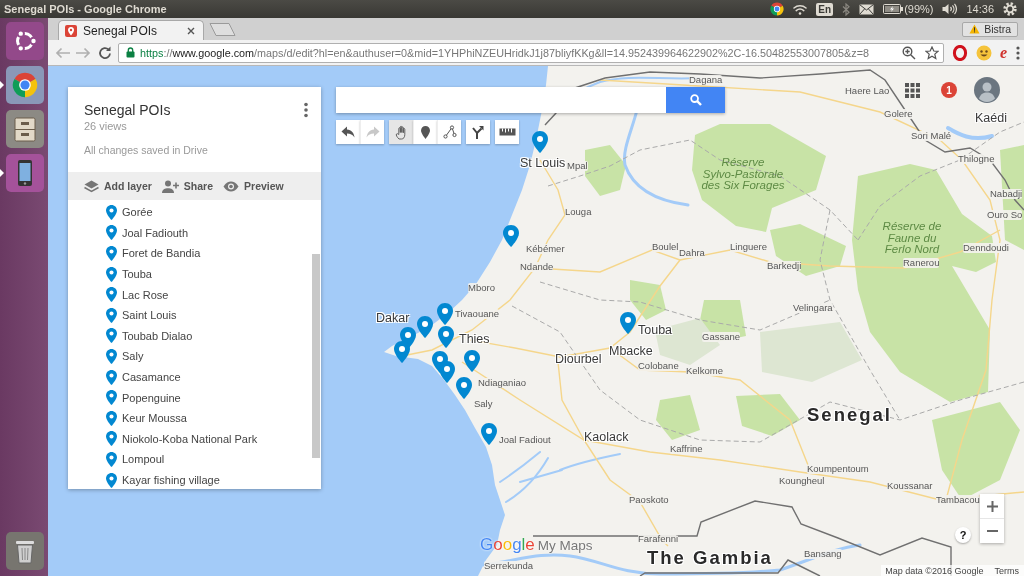  I want to click on marker-icon, so click(425, 132).